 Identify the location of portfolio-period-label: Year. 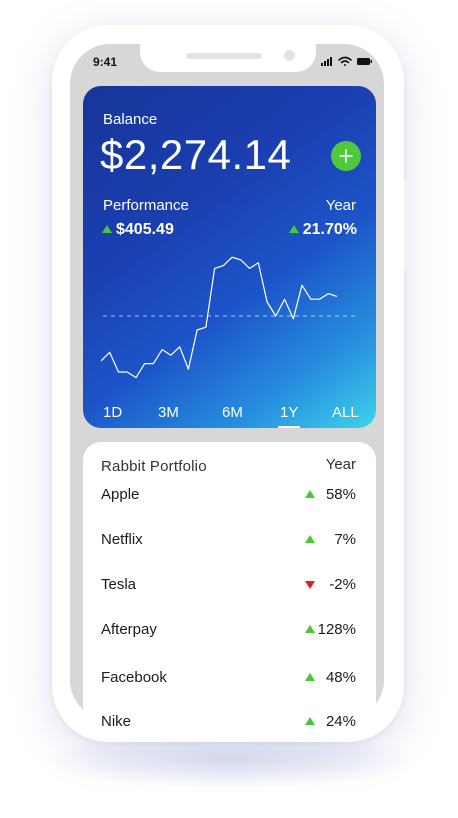
(340, 464).